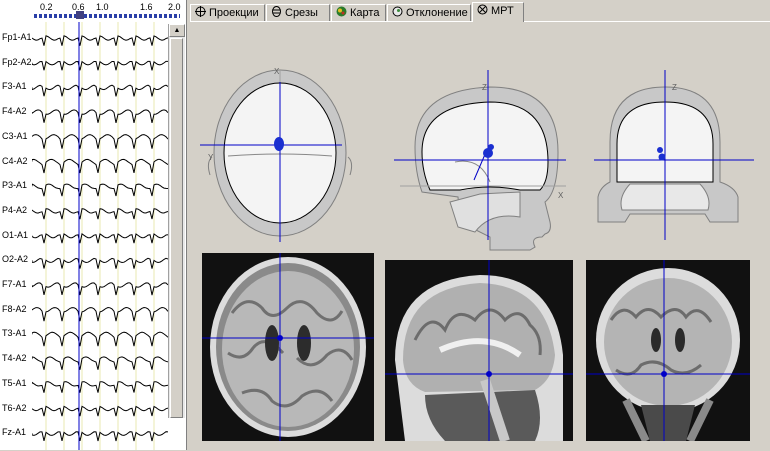 The height and width of the screenshot is (451, 770). I want to click on mri-coronal-slice, so click(668, 350).